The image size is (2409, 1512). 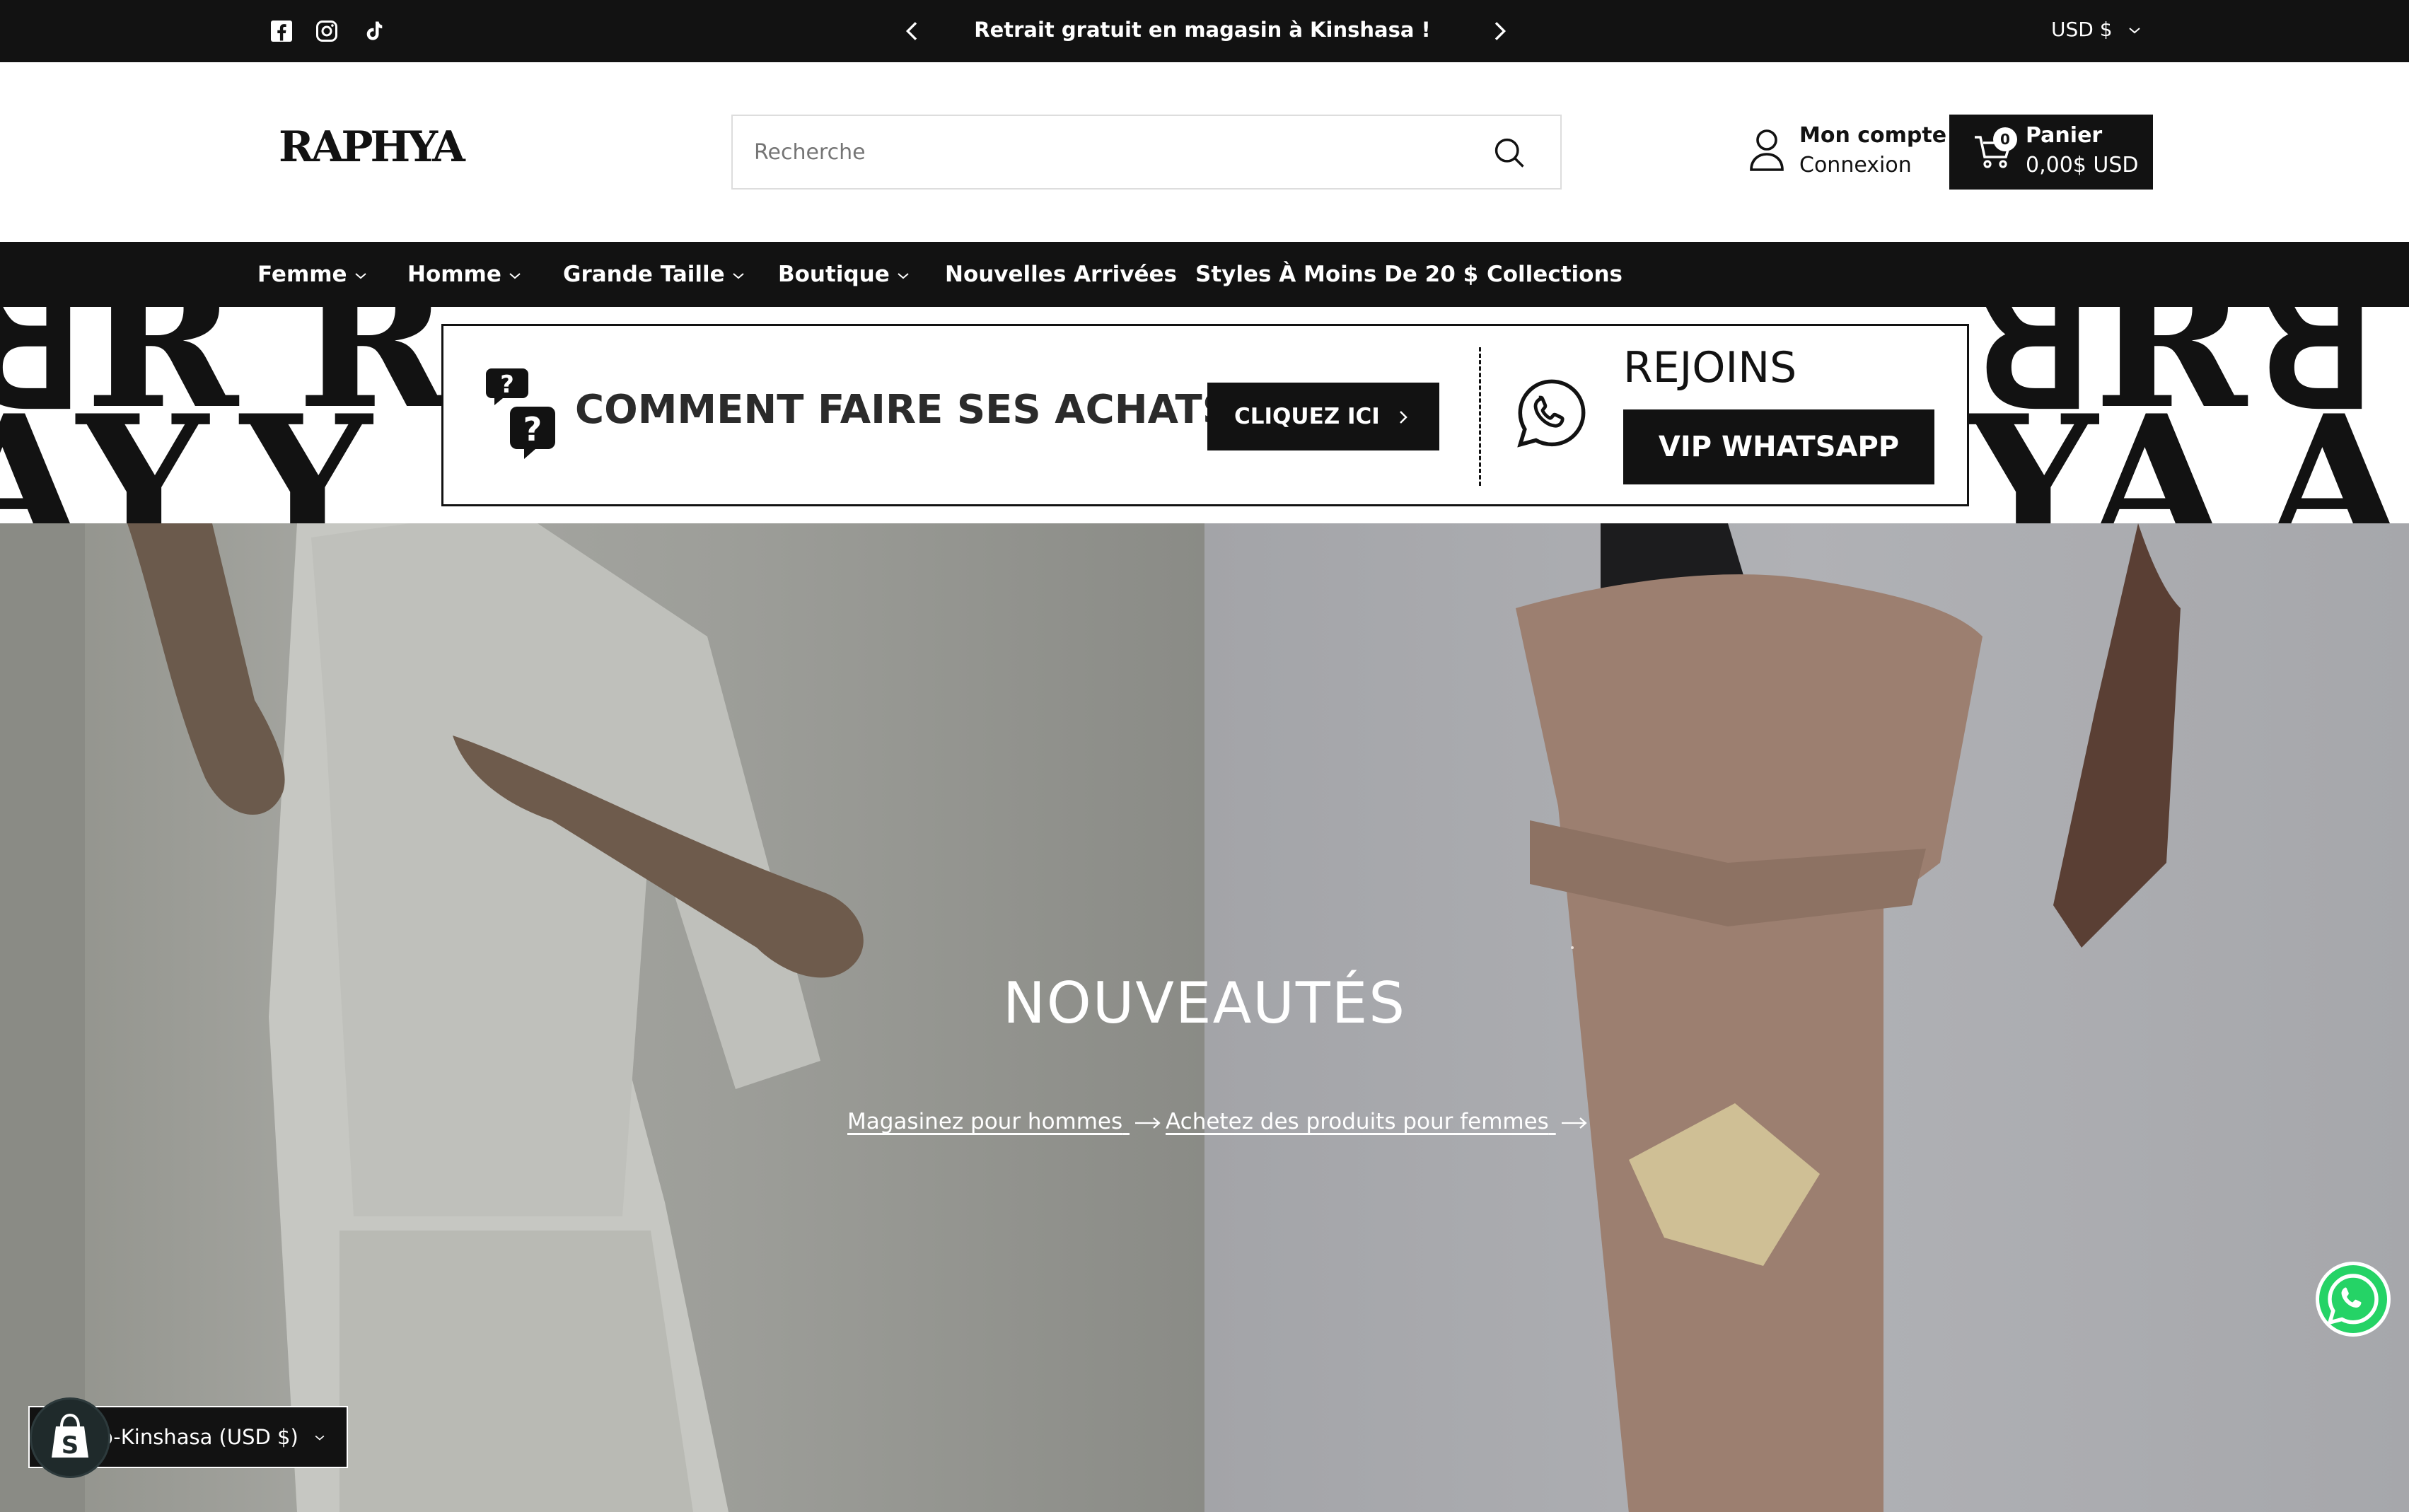 I want to click on nav-item-collections: Collections, so click(x=1555, y=274).